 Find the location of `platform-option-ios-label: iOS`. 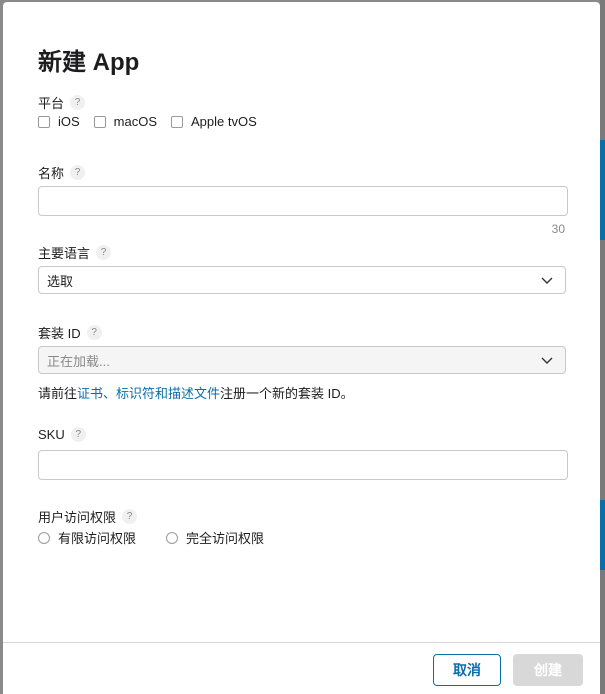

platform-option-ios-label: iOS is located at coordinates (69, 121).